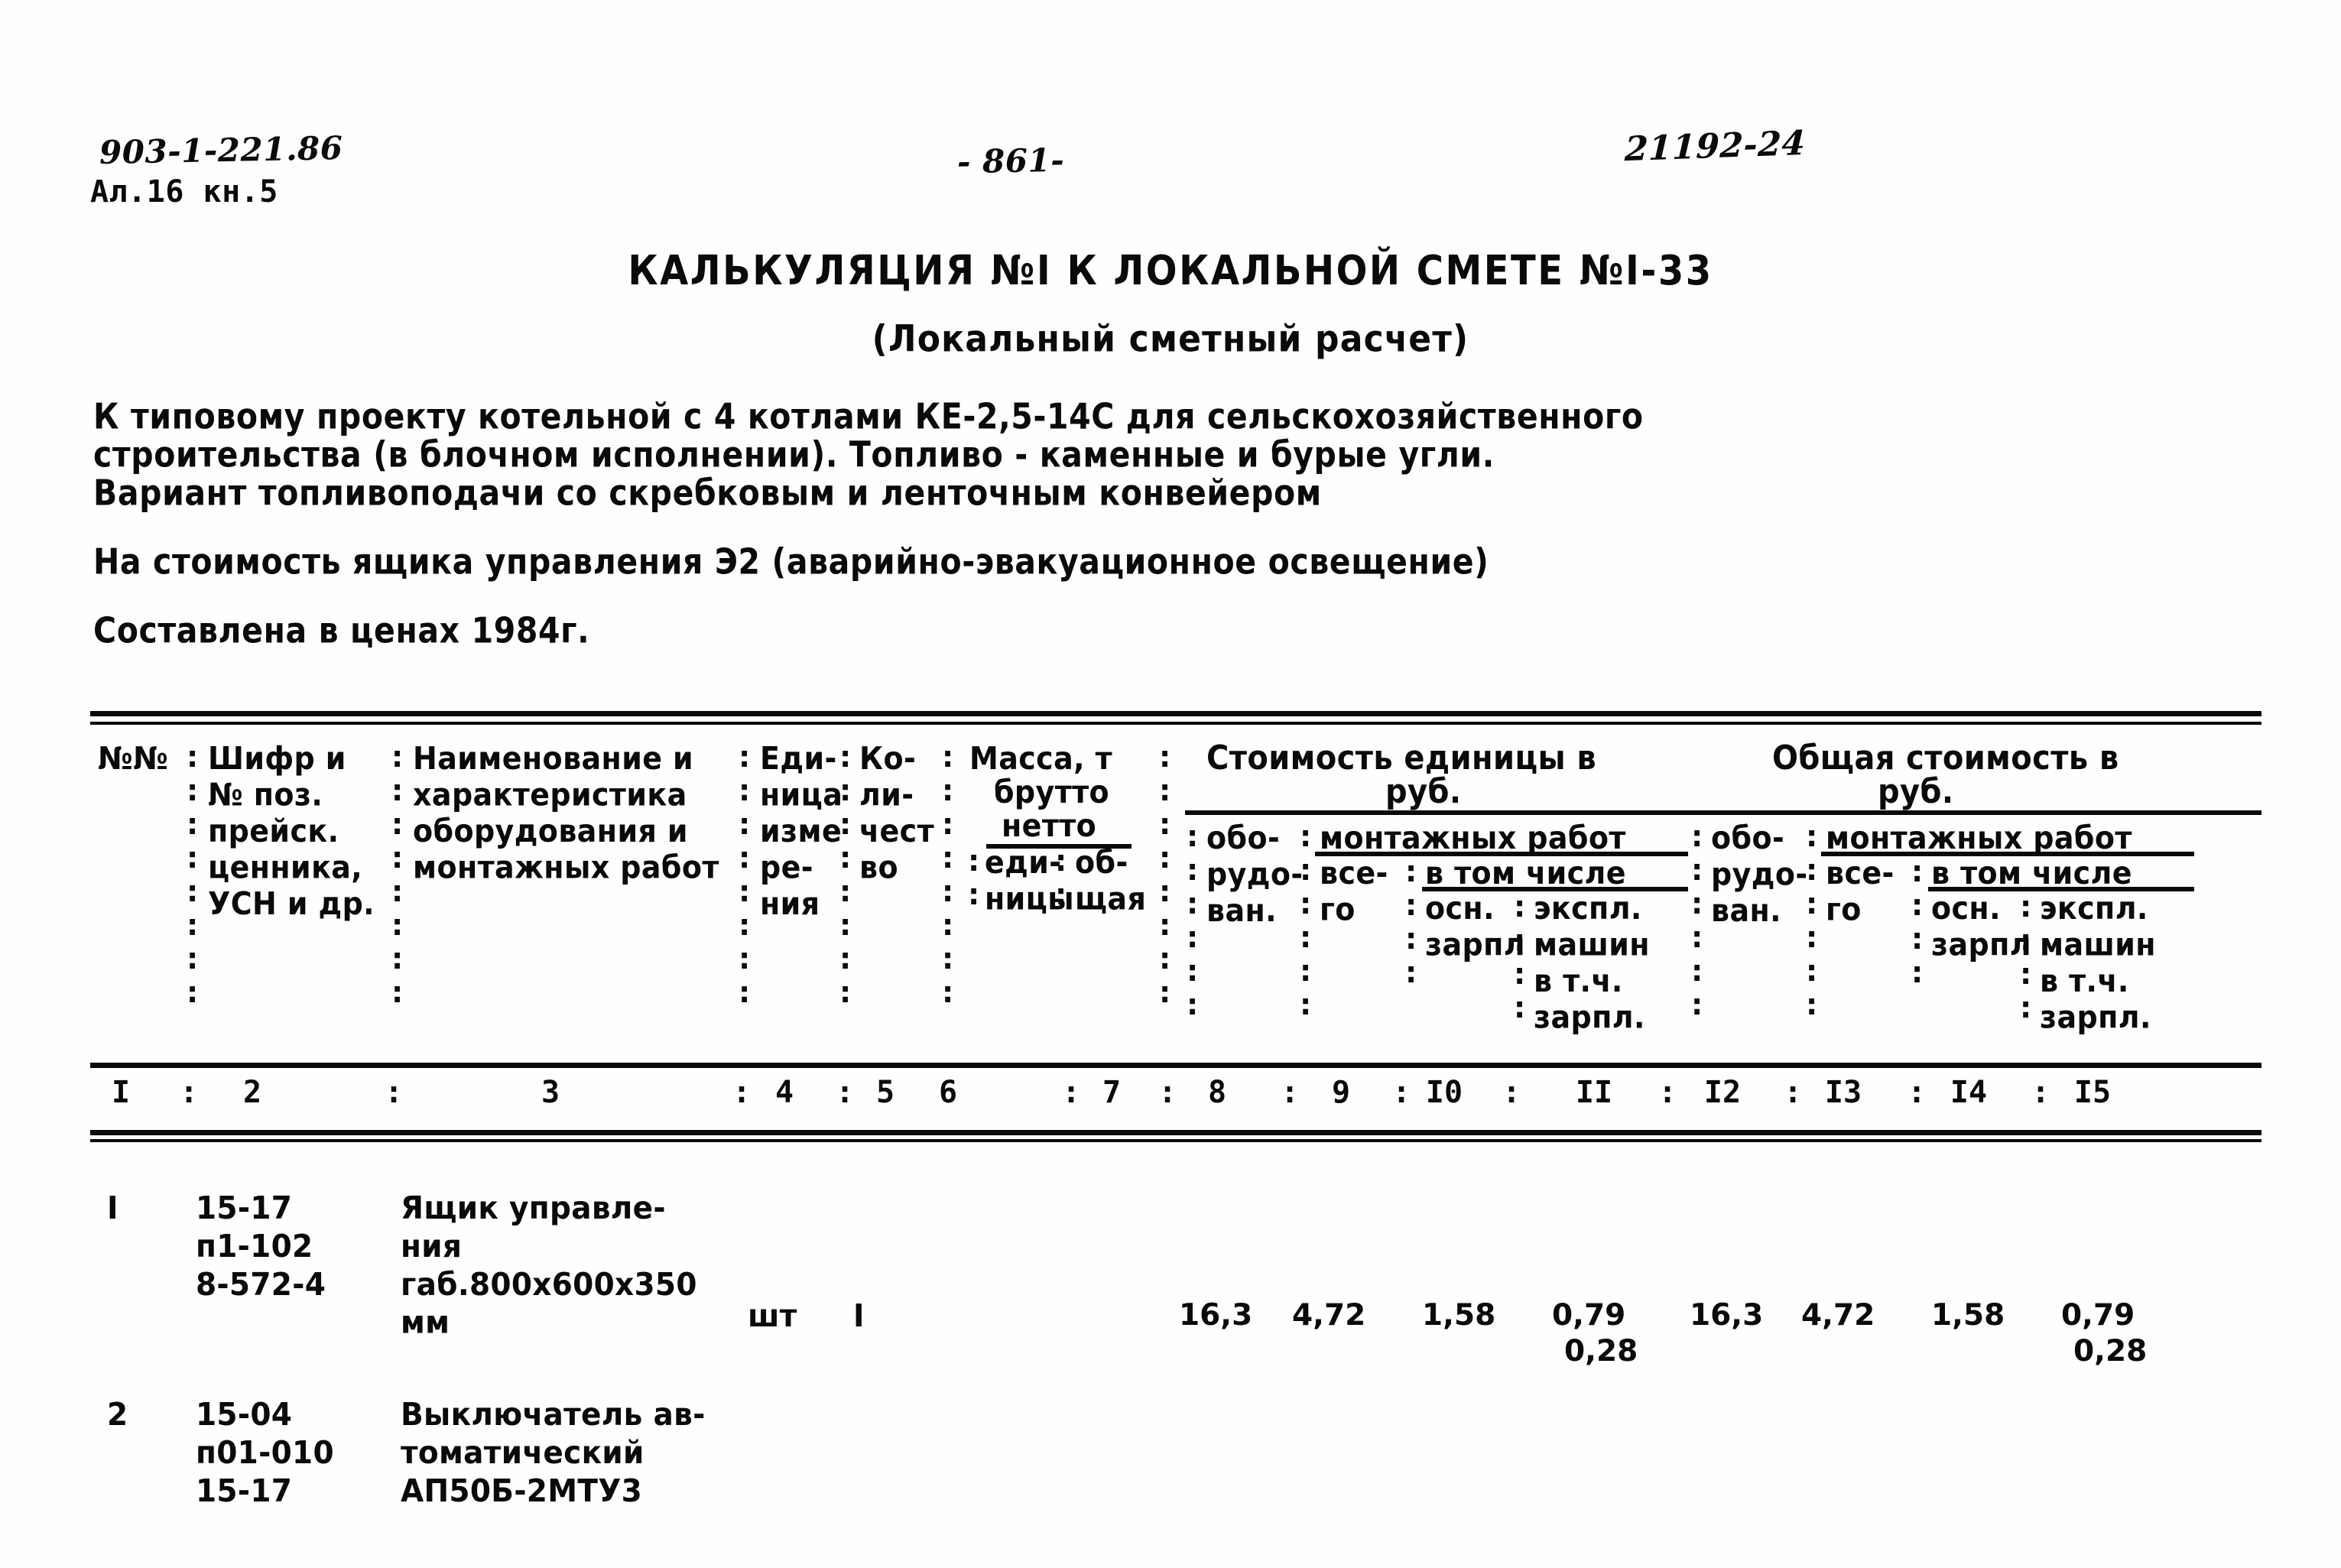 This screenshot has width=2341, height=1568. Describe the element at coordinates (394, 1092) in the screenshot. I see `colnum-sep-b: :` at that location.